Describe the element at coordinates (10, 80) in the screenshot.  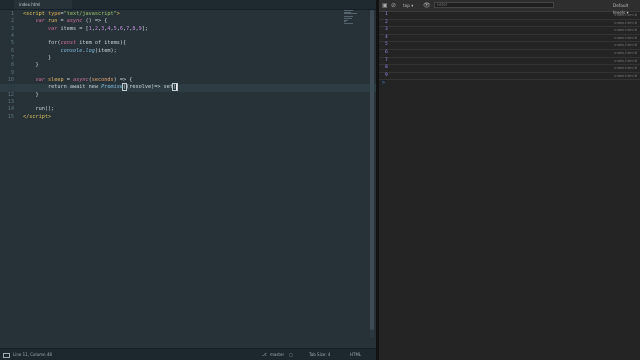
I see `line-number: 10` at that location.